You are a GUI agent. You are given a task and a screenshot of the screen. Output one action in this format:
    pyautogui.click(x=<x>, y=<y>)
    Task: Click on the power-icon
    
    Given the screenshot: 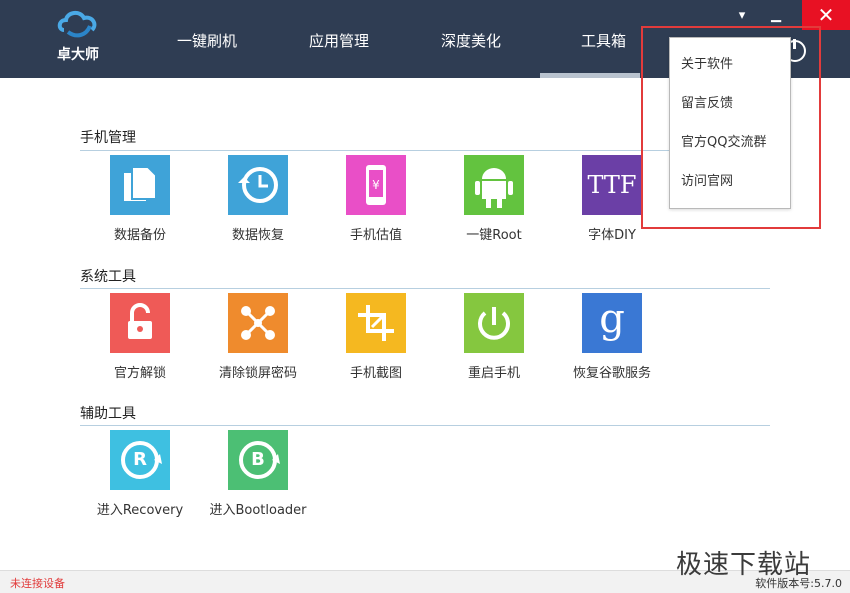 What is the action you would take?
    pyautogui.click(x=494, y=323)
    